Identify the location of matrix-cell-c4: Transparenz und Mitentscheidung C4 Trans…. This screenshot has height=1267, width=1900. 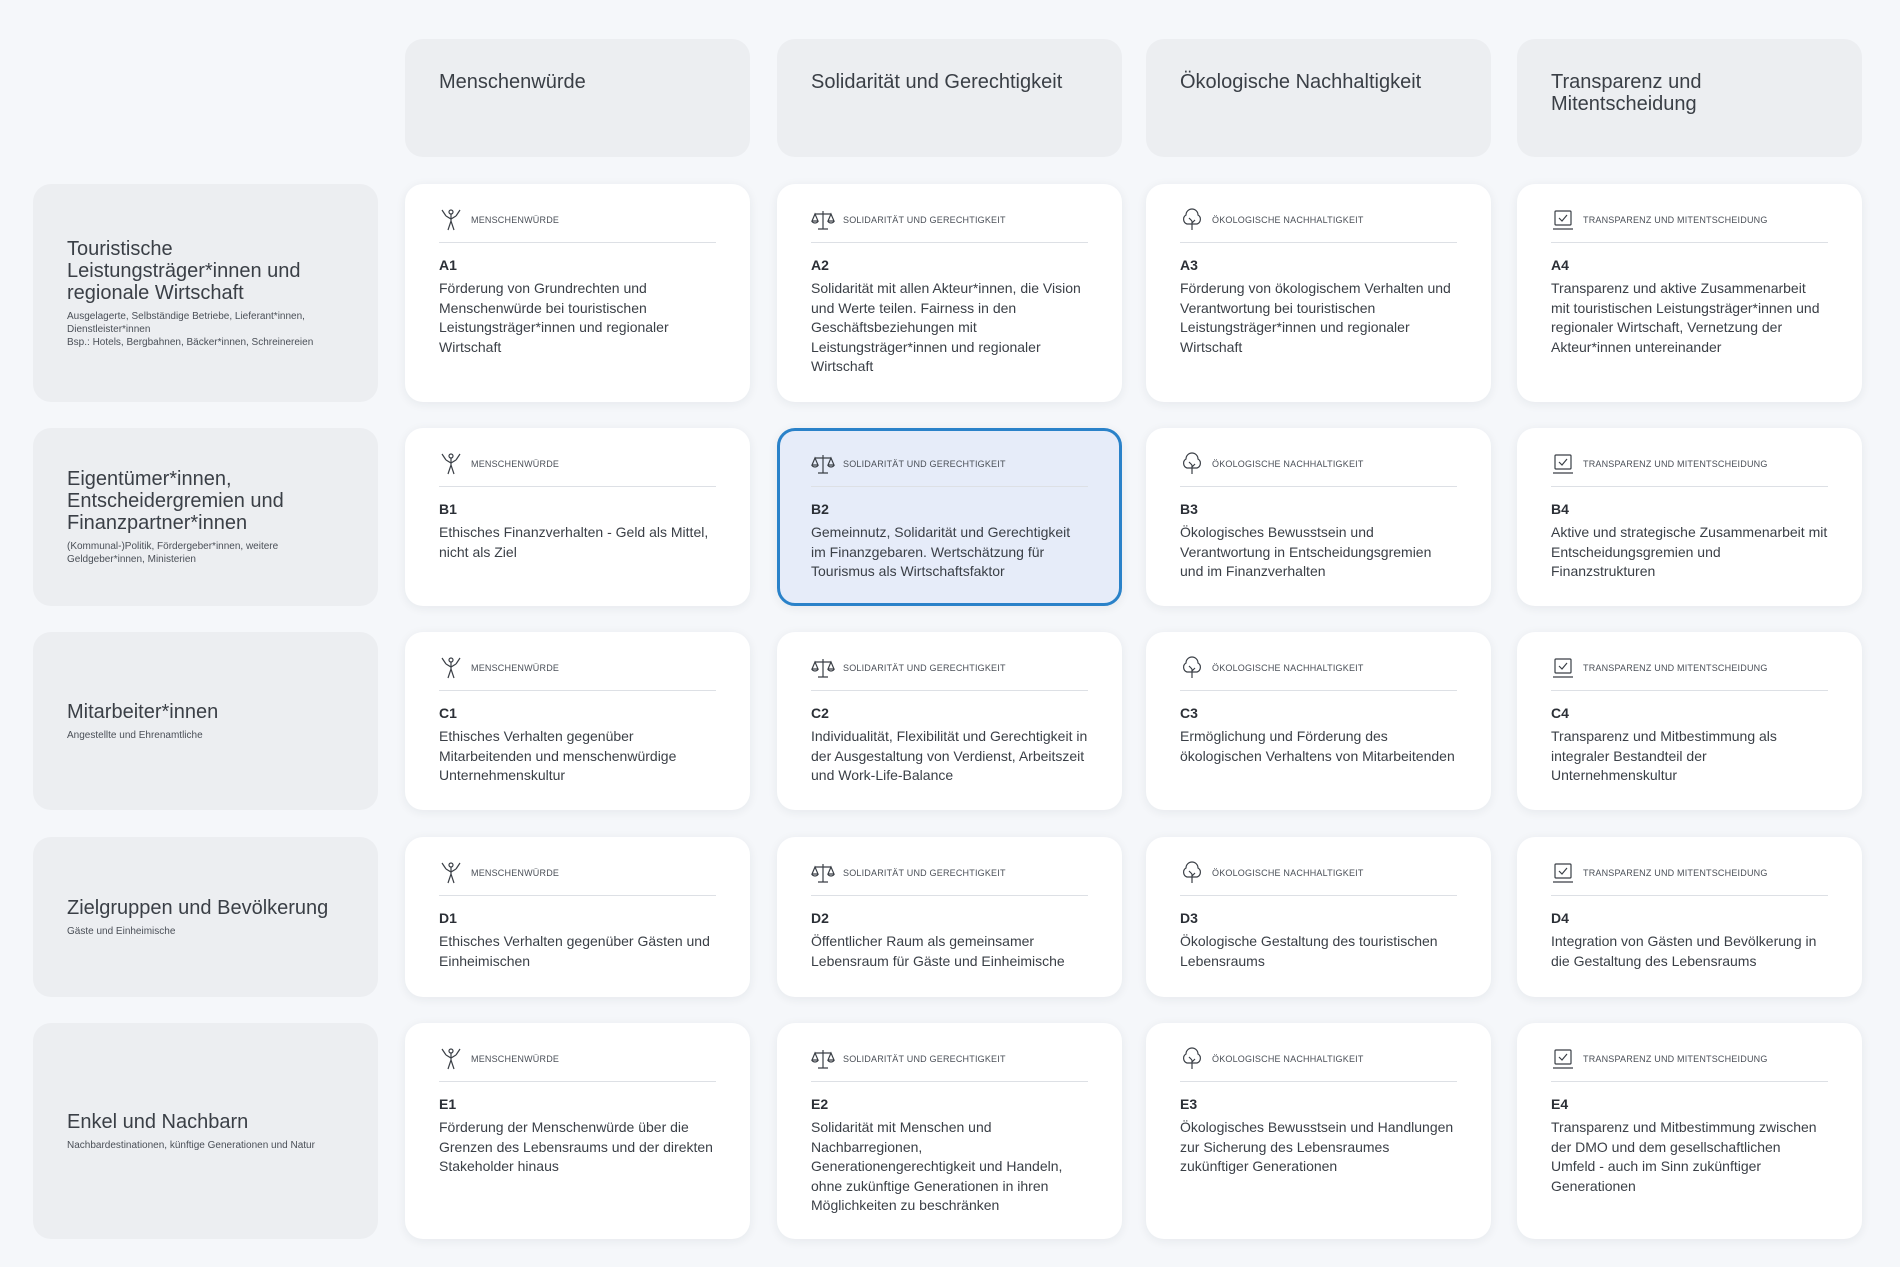
(1689, 721).